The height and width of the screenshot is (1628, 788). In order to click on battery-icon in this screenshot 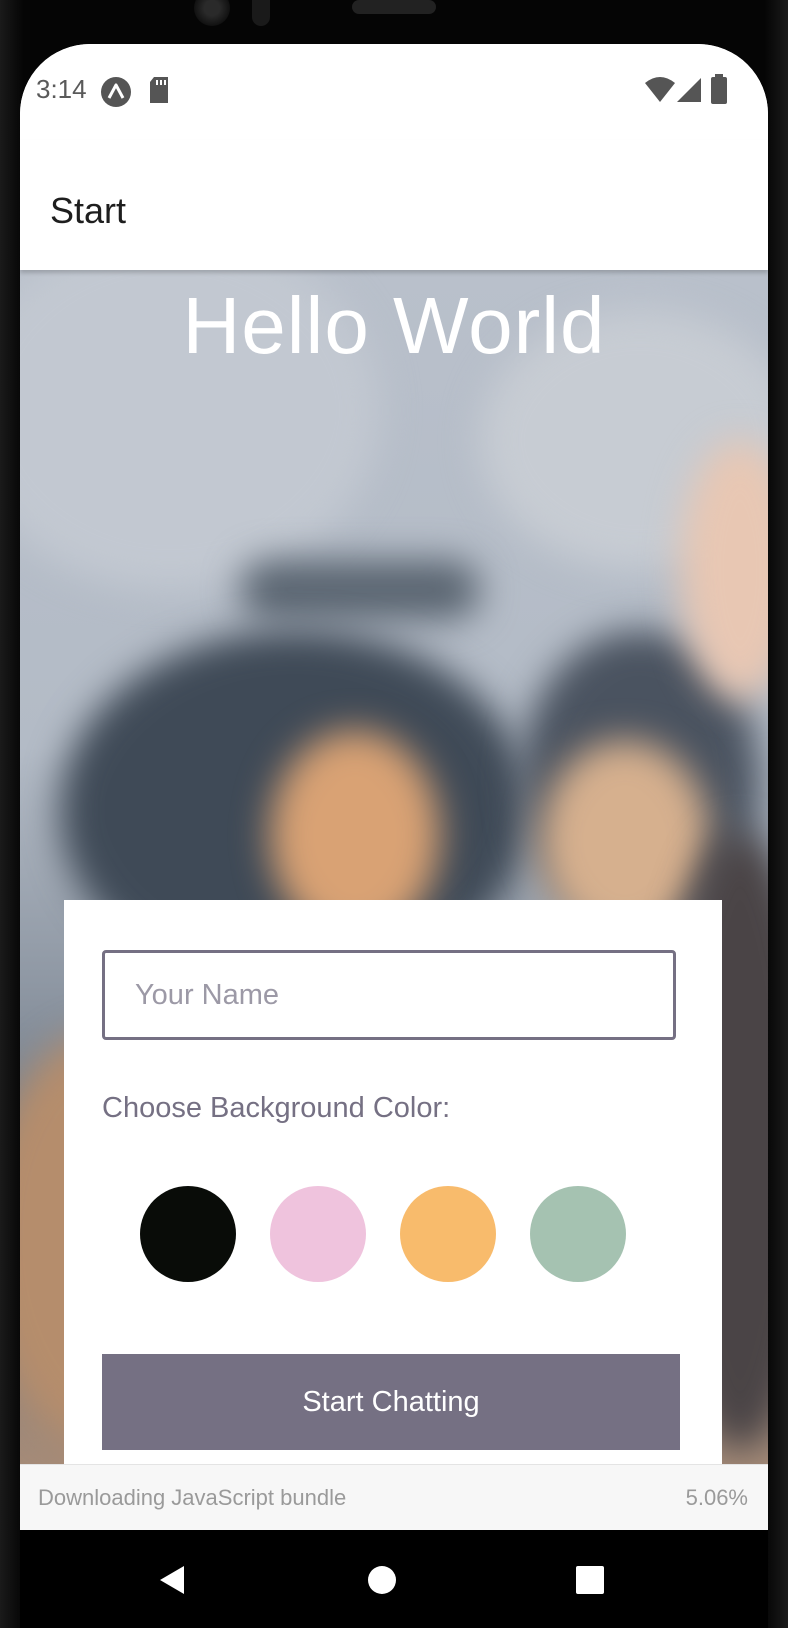, I will do `click(719, 91)`.